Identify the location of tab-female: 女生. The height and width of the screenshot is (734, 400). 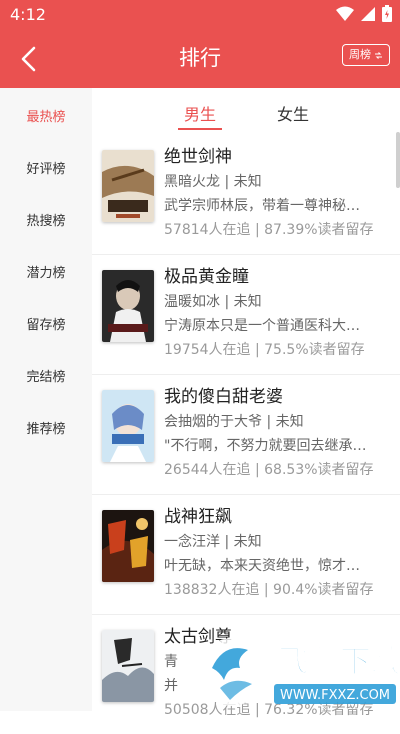
(293, 113).